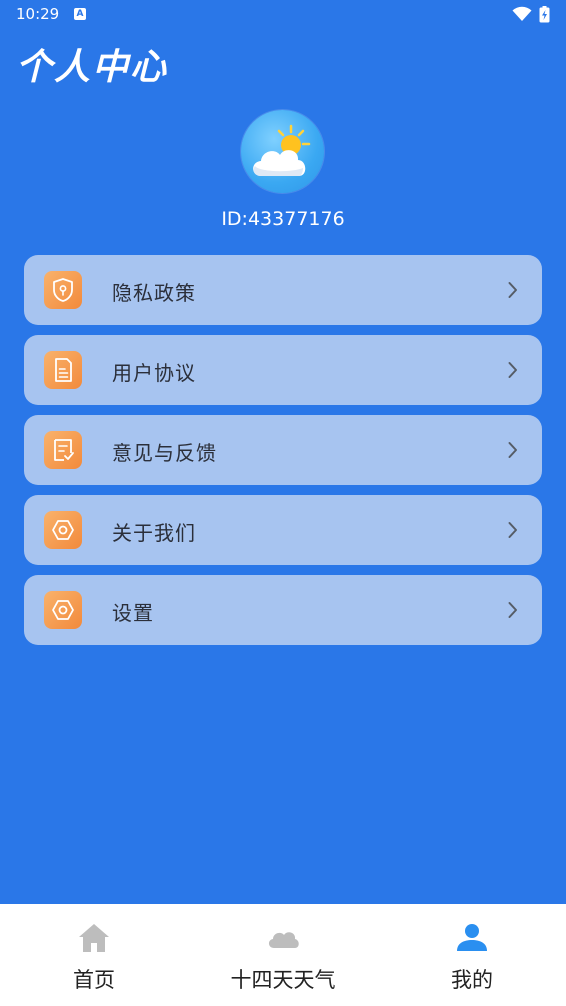 The width and height of the screenshot is (566, 1006). I want to click on tab-fourteen-day-weather: 十四天天气, so click(283, 955).